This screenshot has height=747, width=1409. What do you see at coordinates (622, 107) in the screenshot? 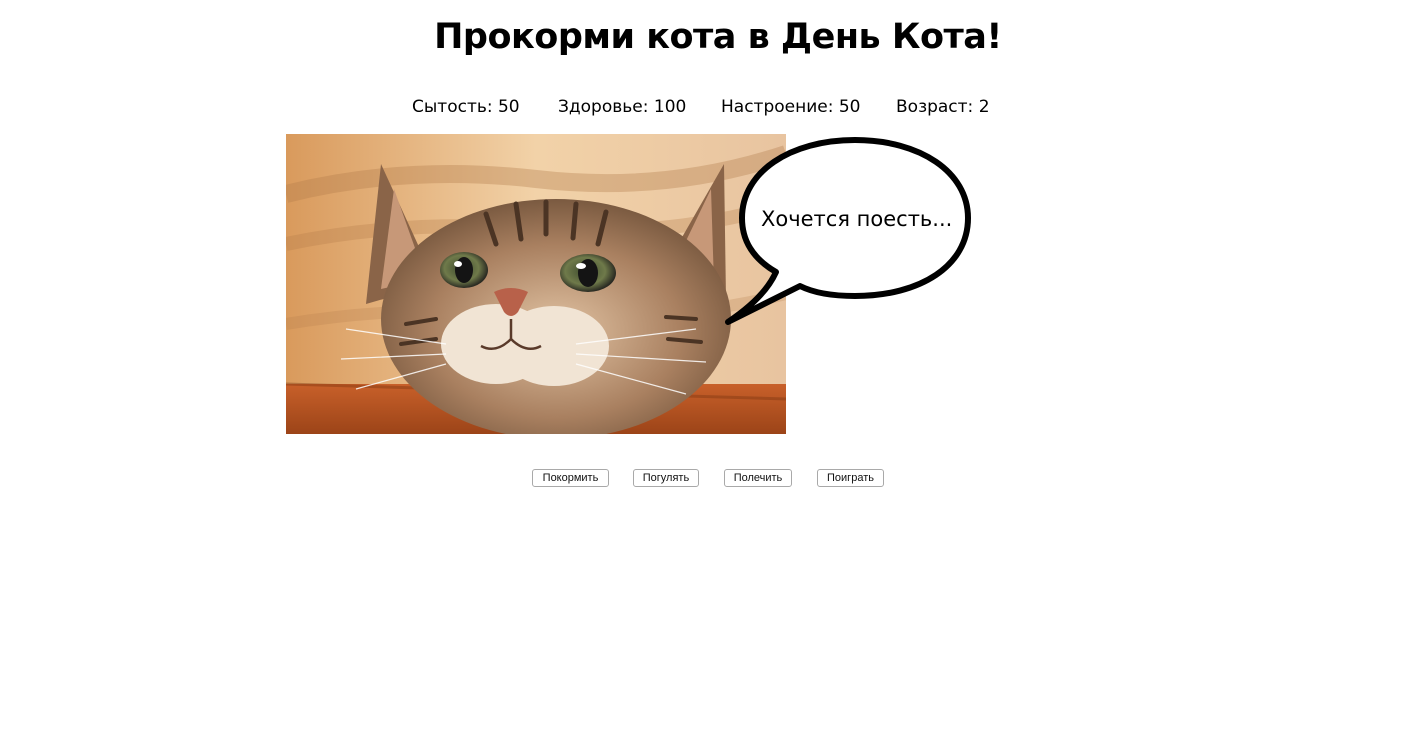
I see `stat-health: Здоровье: 100` at bounding box center [622, 107].